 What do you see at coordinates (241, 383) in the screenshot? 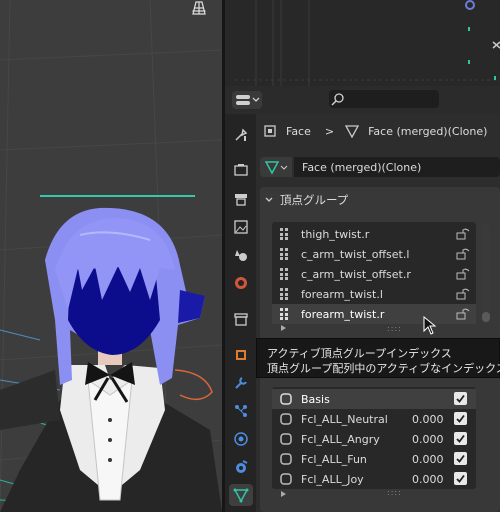
I see `tab-modifiers` at bounding box center [241, 383].